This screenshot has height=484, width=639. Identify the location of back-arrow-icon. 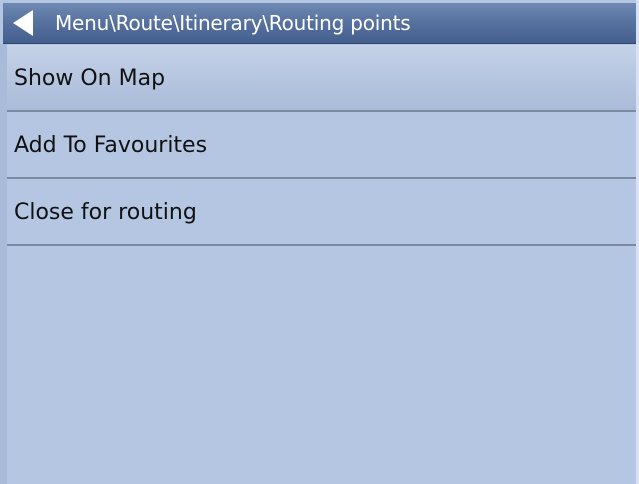
(23, 23).